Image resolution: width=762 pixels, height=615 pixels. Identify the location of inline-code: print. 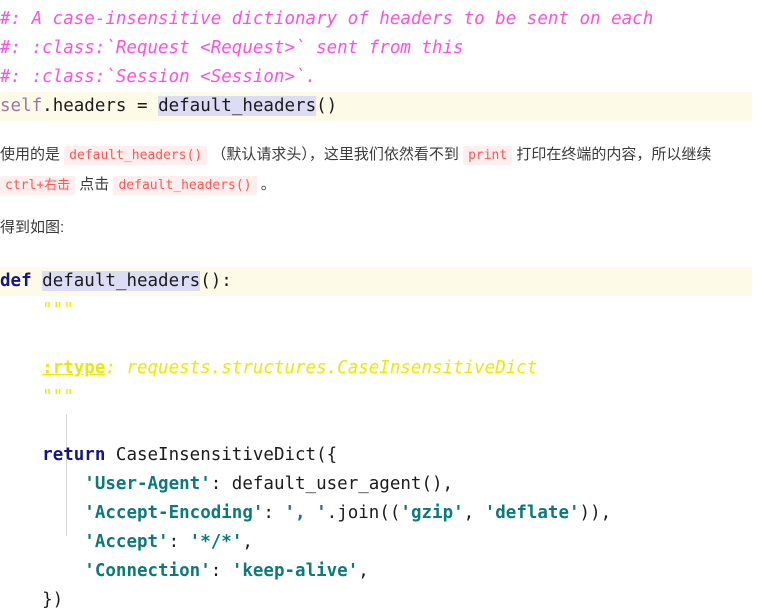
(488, 155).